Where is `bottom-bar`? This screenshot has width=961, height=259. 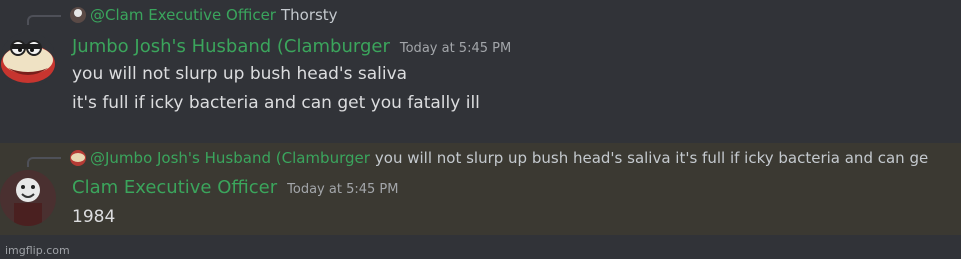
bottom-bar is located at coordinates (480, 247).